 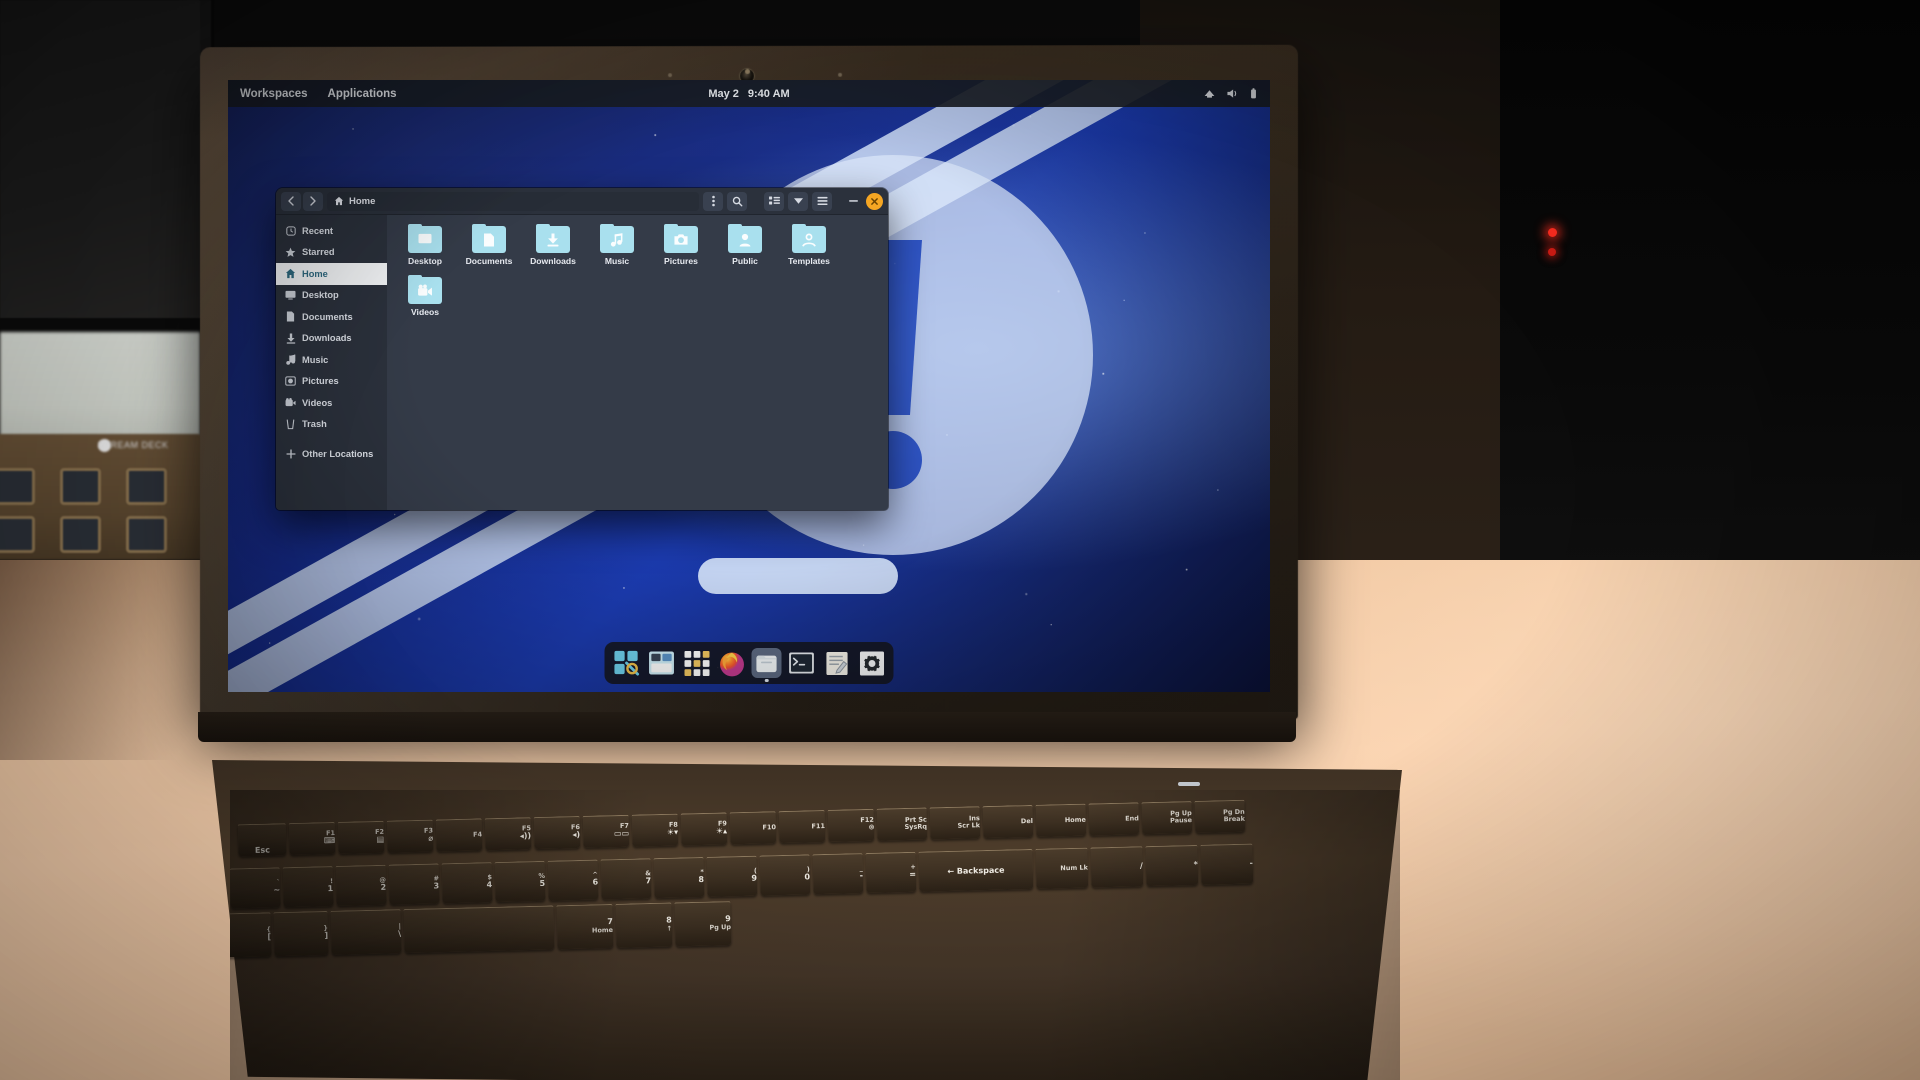 I want to click on key-7: & 7, so click(x=626, y=879).